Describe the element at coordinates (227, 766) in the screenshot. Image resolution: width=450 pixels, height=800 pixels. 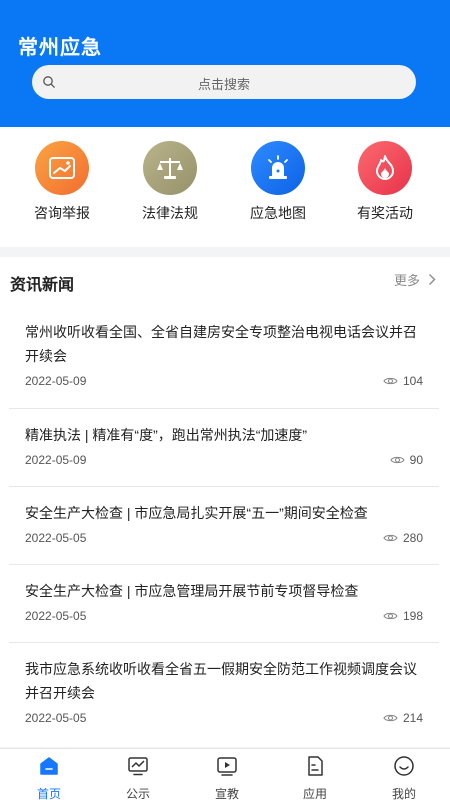
I see `video-icon` at that location.